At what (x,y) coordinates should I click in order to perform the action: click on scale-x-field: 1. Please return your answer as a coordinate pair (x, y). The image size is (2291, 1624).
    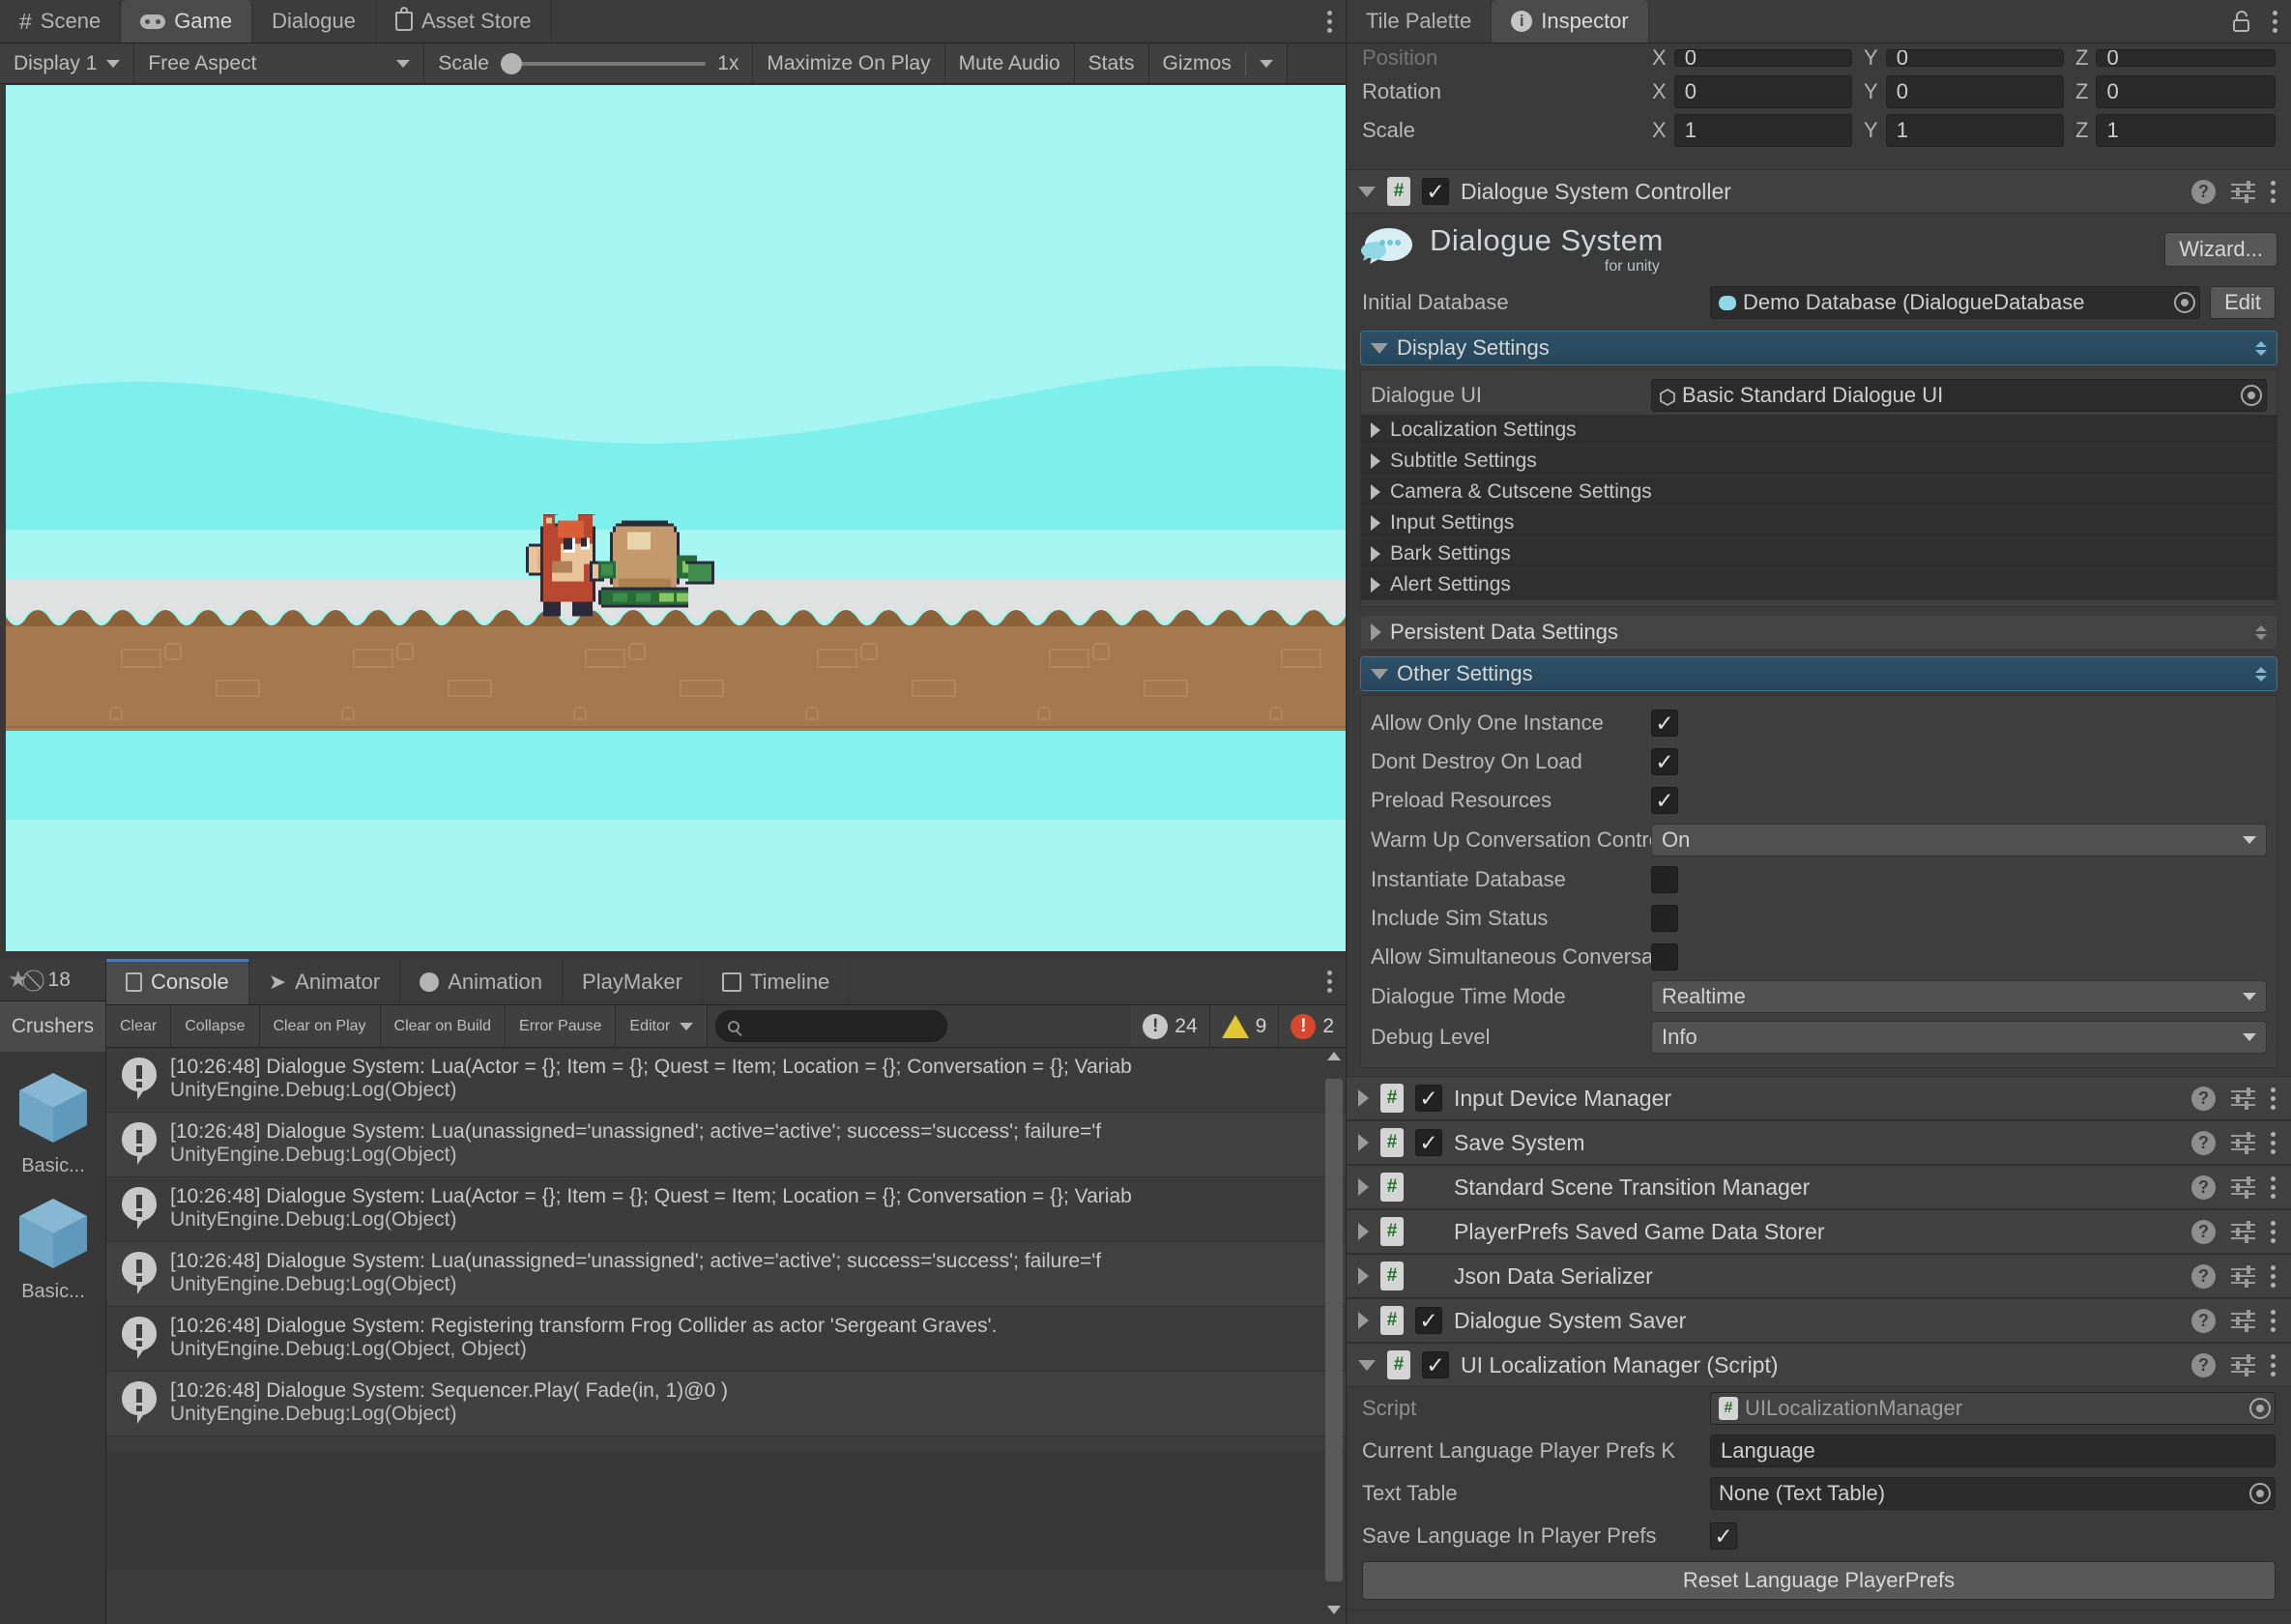
    Looking at the image, I should click on (1762, 130).